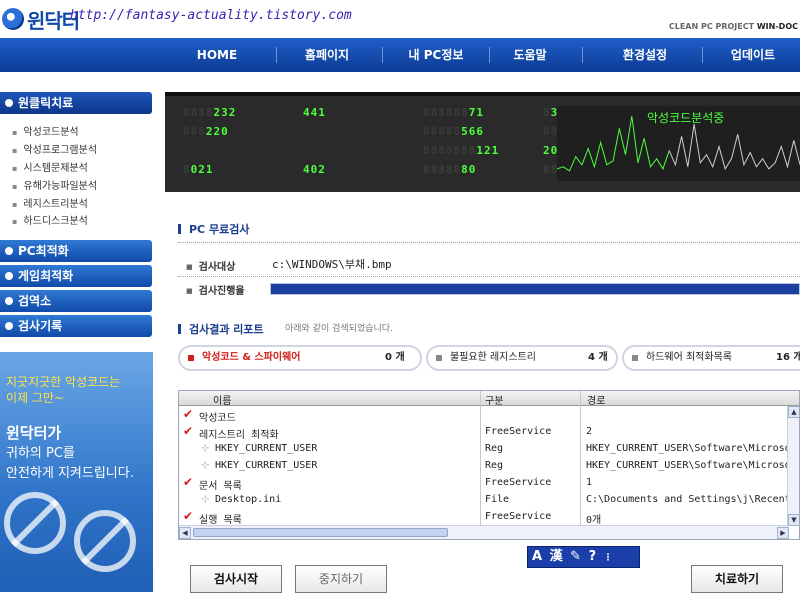  Describe the element at coordinates (54, 184) in the screenshot. I see `sidebar-item-harmful-file-analysis: 유해가능파일분석` at that location.